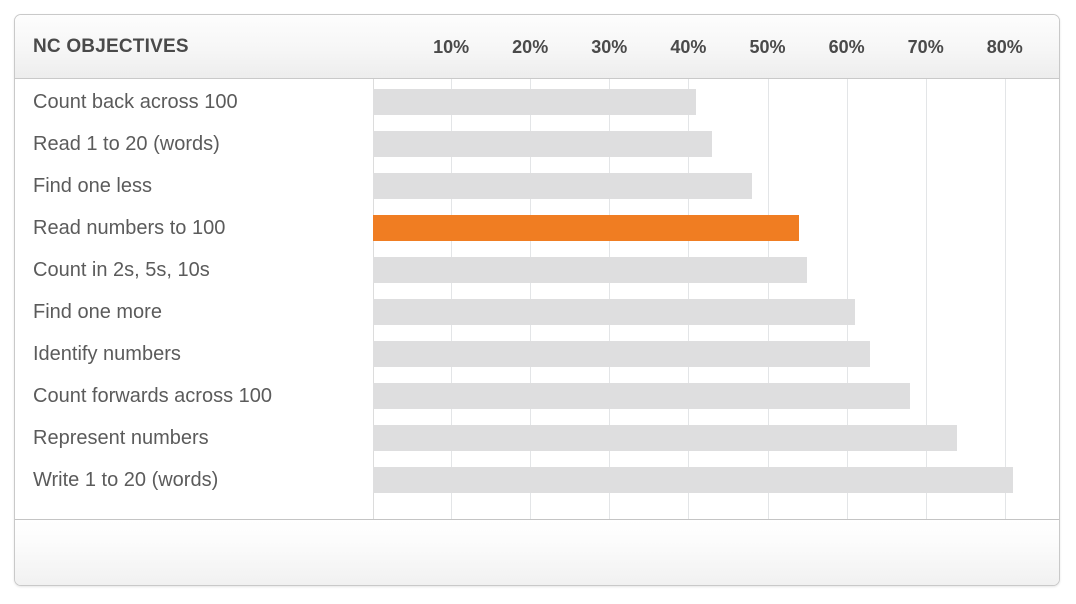  I want to click on chart-row: Count back across 100, so click(537, 102).